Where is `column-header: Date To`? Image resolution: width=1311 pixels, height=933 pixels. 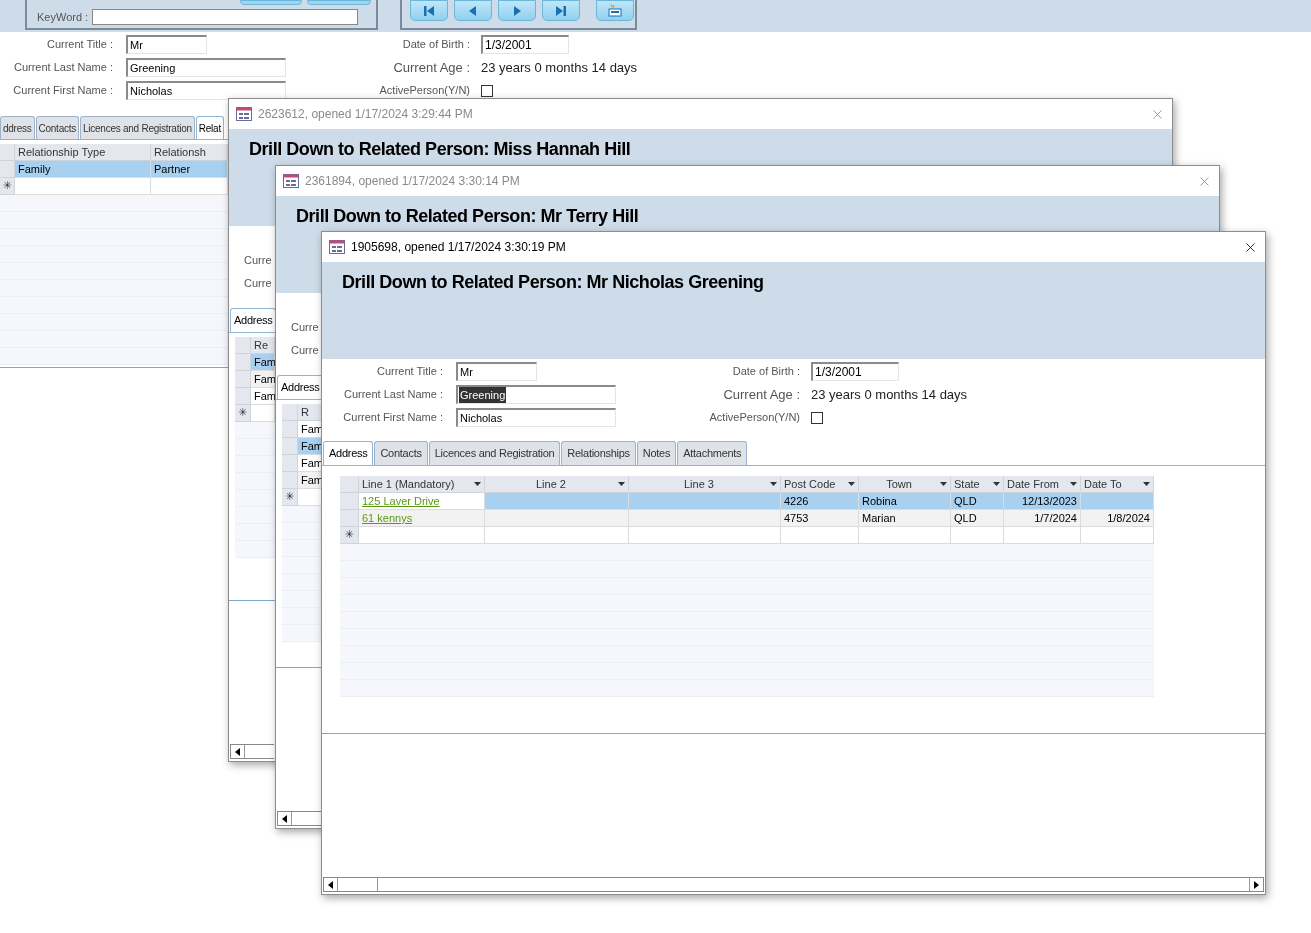
column-header: Date To is located at coordinates (1117, 484).